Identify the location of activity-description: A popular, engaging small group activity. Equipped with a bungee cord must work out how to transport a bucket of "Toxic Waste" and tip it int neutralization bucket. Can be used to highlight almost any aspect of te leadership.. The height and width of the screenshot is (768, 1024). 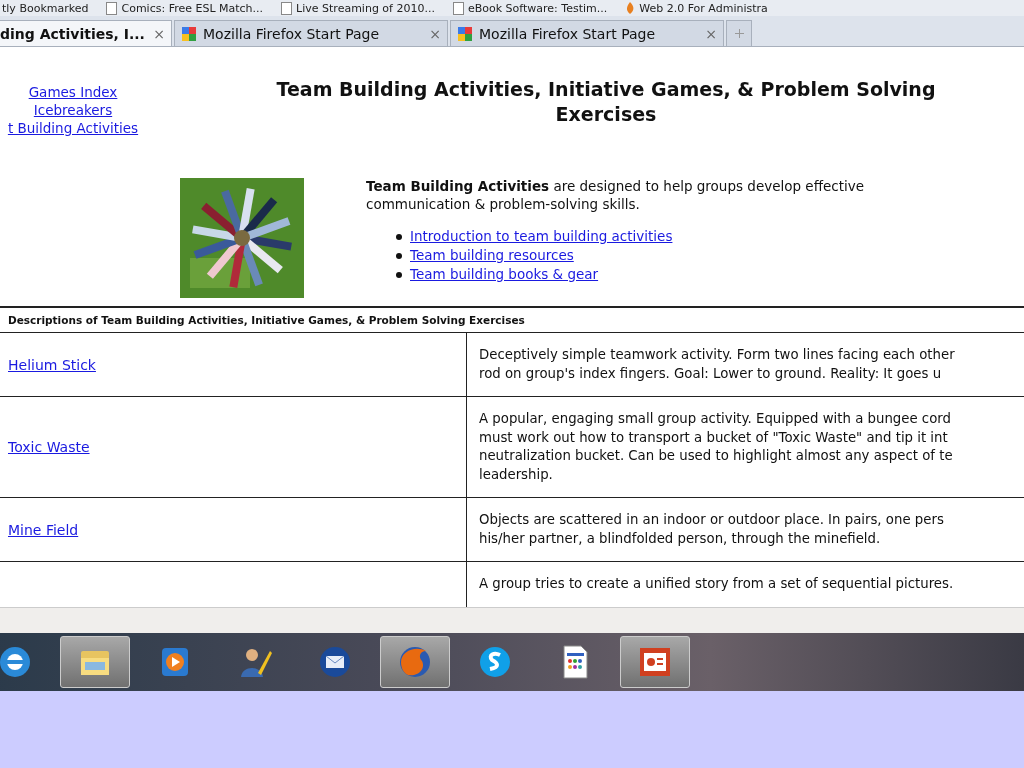
(716, 447).